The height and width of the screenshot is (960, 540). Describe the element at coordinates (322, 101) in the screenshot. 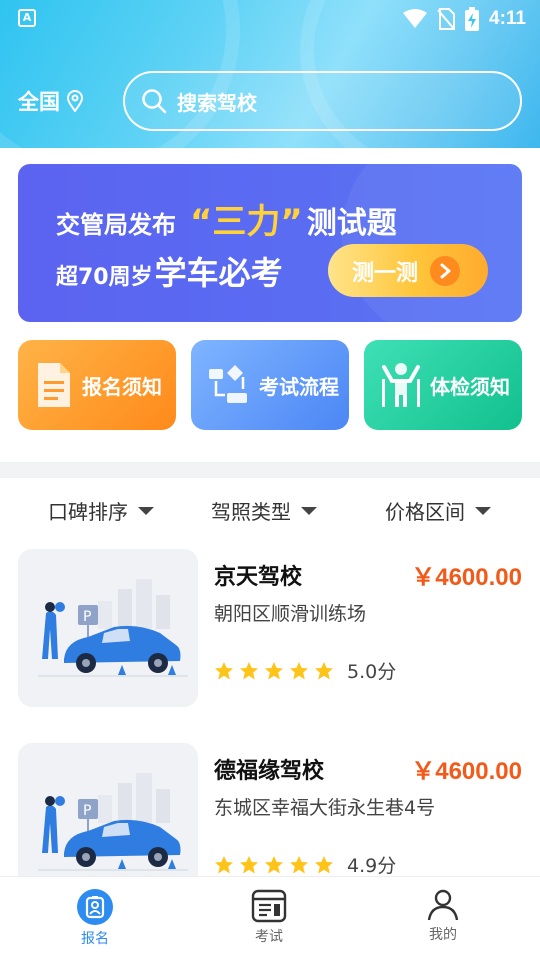

I see `search-input: 搜索驾校` at that location.